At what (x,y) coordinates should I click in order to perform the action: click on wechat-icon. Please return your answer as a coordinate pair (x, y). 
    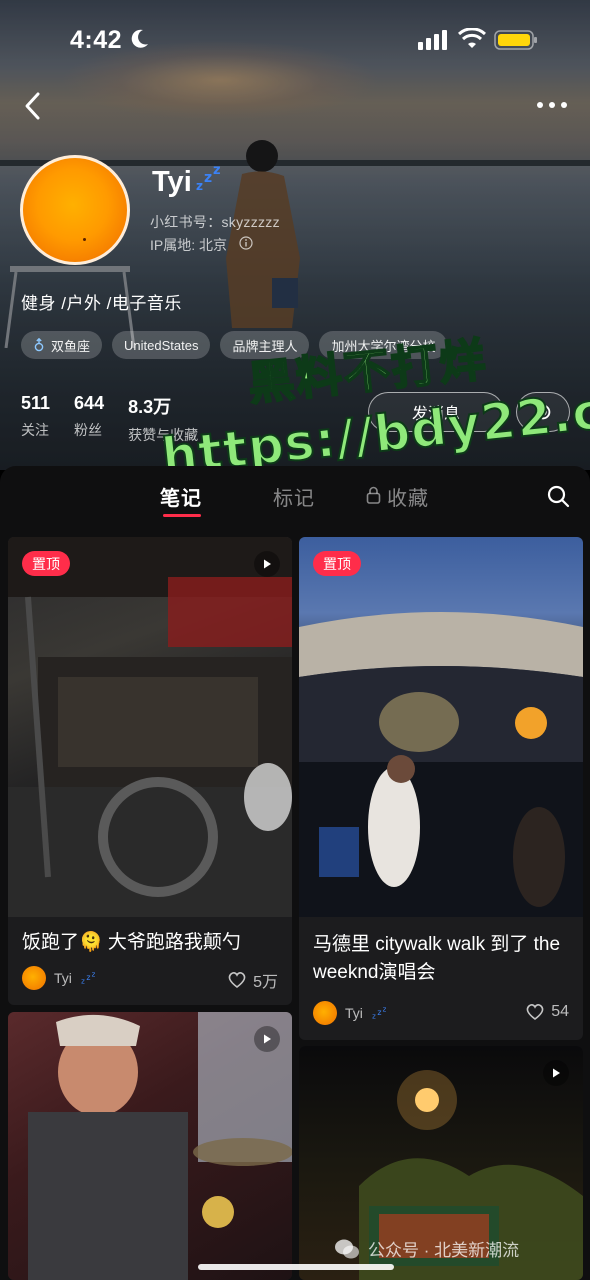
    Looking at the image, I should click on (347, 1248).